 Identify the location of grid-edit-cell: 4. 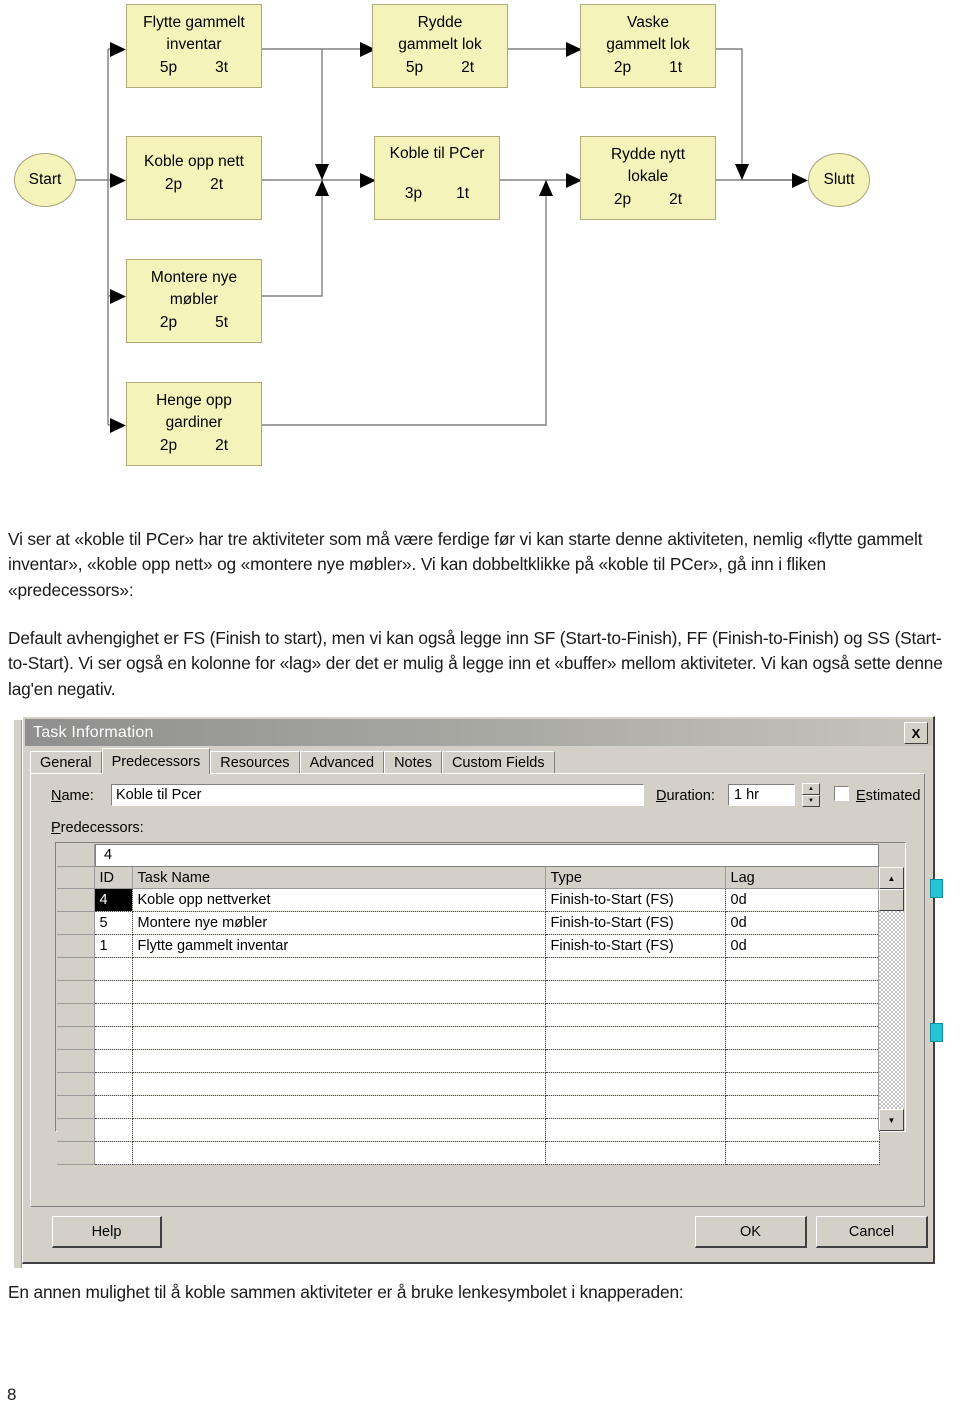
(487, 855).